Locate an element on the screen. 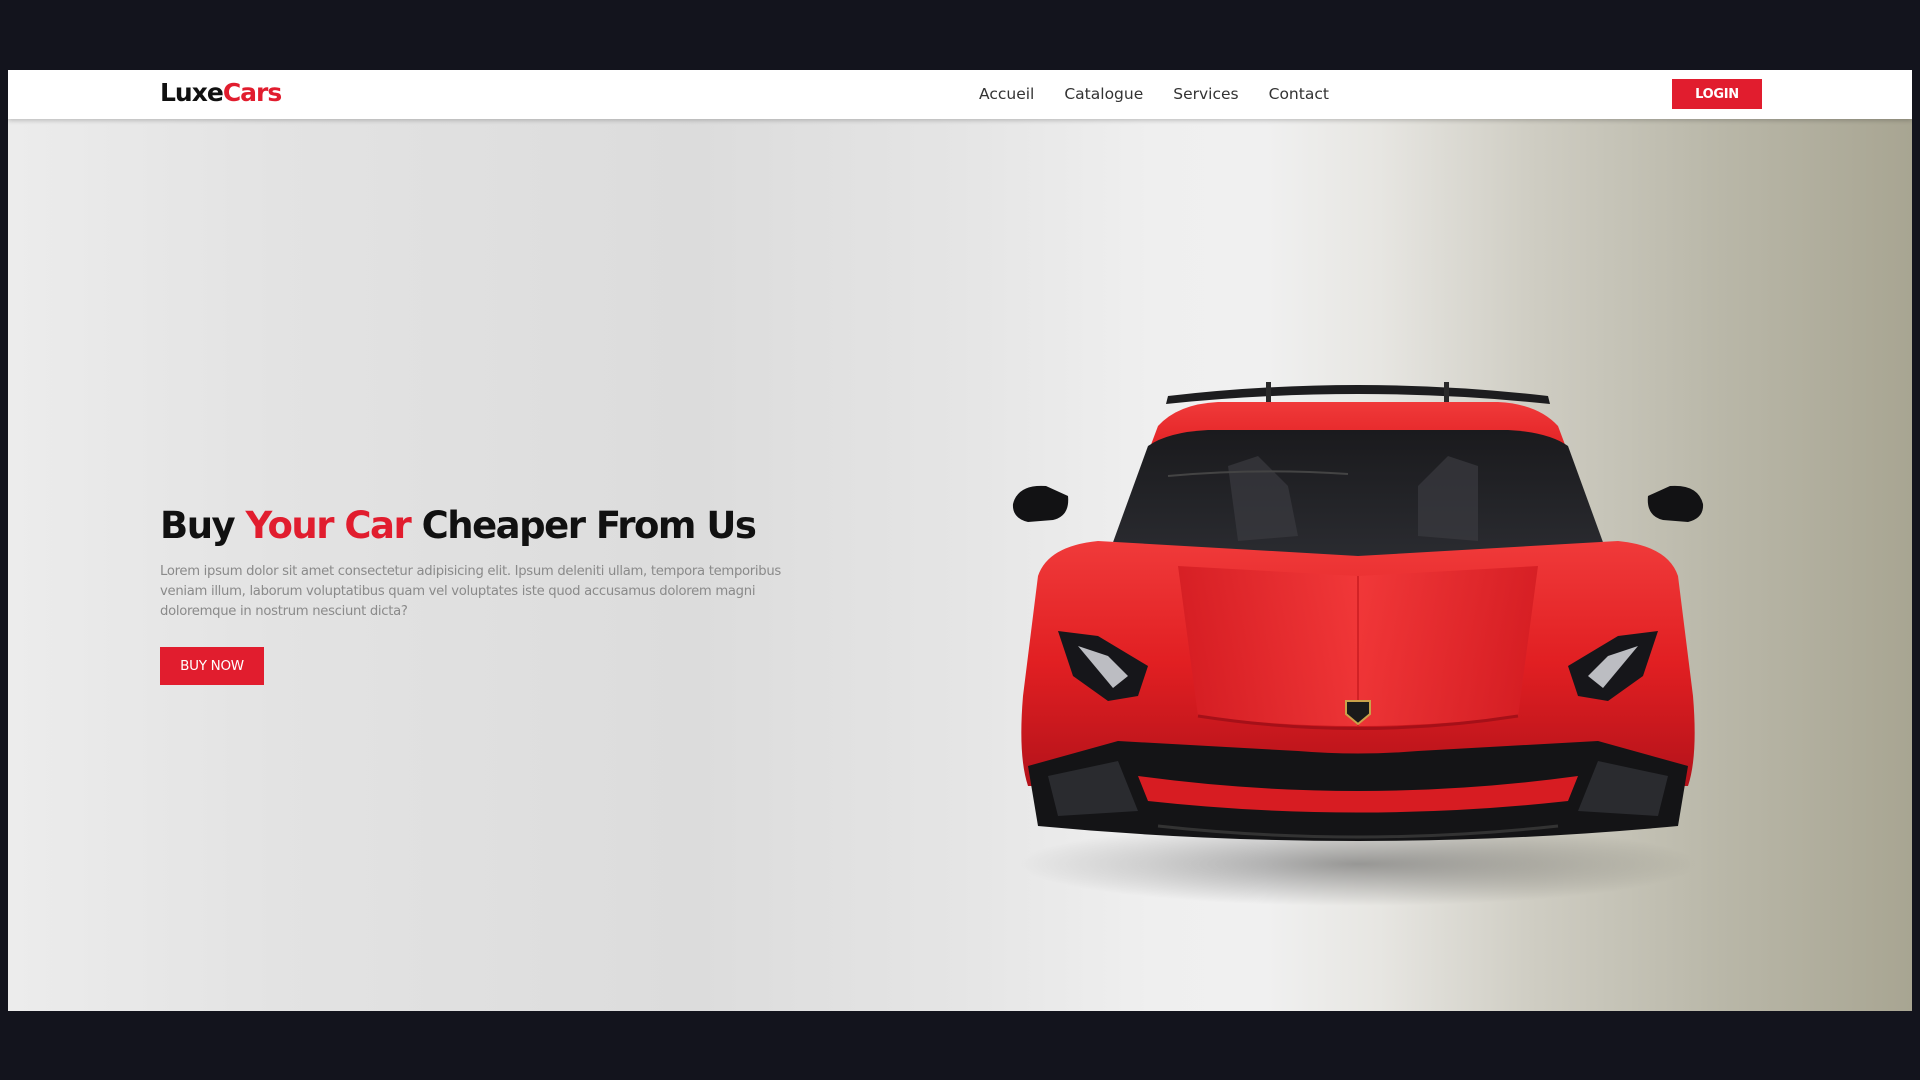  car-mirror-left is located at coordinates (1040, 503).